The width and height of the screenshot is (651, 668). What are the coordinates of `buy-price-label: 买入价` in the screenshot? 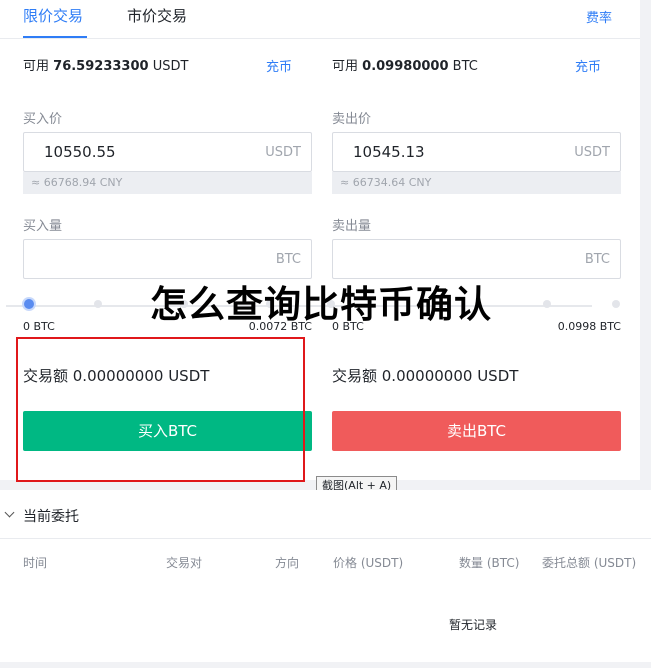 It's located at (43, 119).